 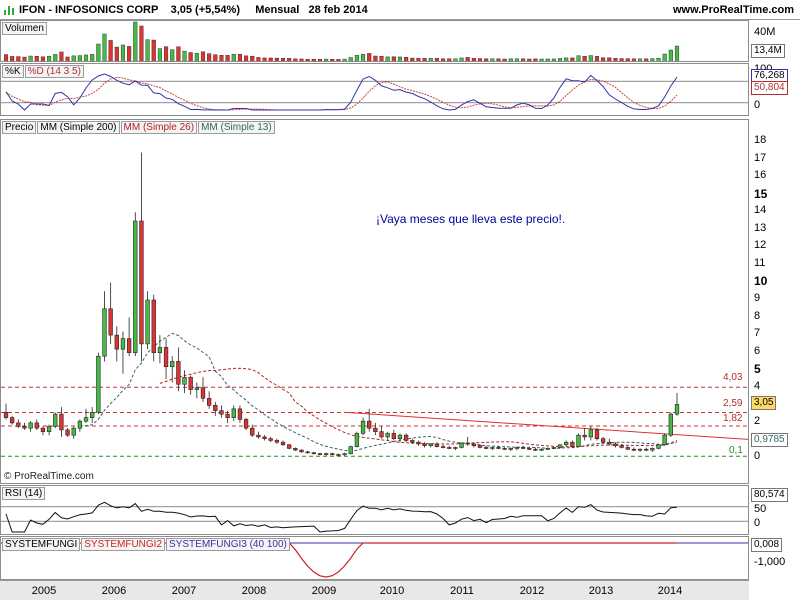 I want to click on volume-title: Volumen, so click(x=24, y=28).